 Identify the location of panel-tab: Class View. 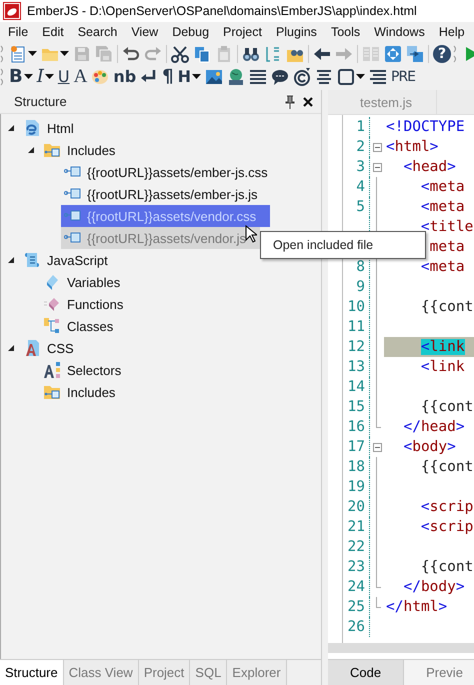
(101, 672).